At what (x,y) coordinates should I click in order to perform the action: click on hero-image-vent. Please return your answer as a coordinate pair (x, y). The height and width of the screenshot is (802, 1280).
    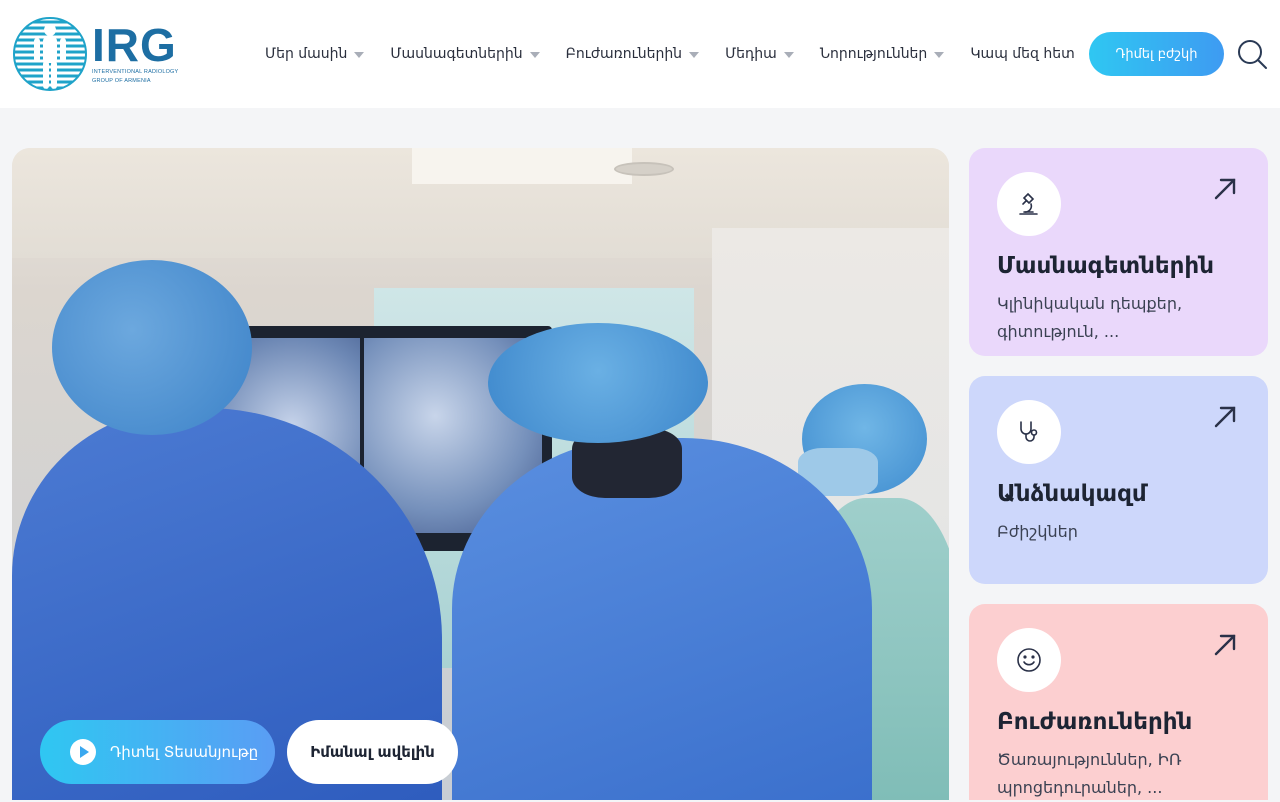
    Looking at the image, I should click on (644, 169).